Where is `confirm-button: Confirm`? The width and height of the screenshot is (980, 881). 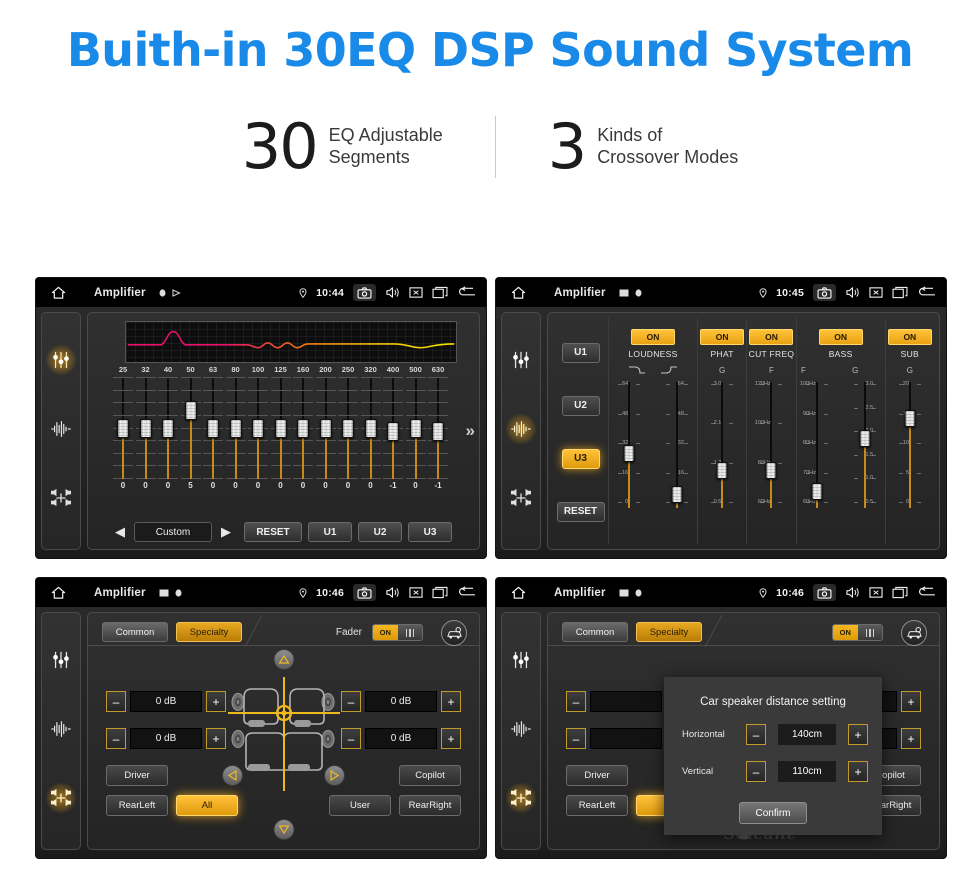 confirm-button: Confirm is located at coordinates (773, 813).